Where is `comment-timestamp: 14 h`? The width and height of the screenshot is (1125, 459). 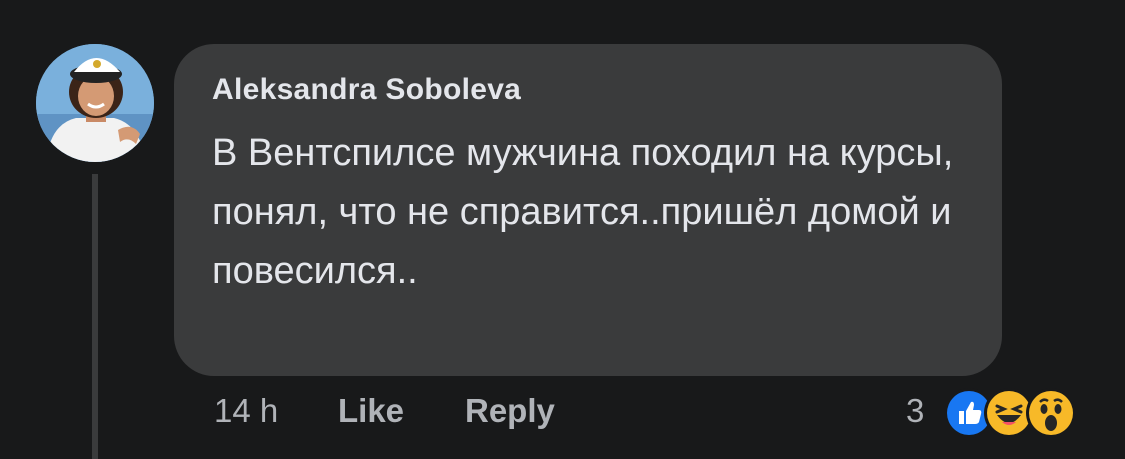 comment-timestamp: 14 h is located at coordinates (246, 411).